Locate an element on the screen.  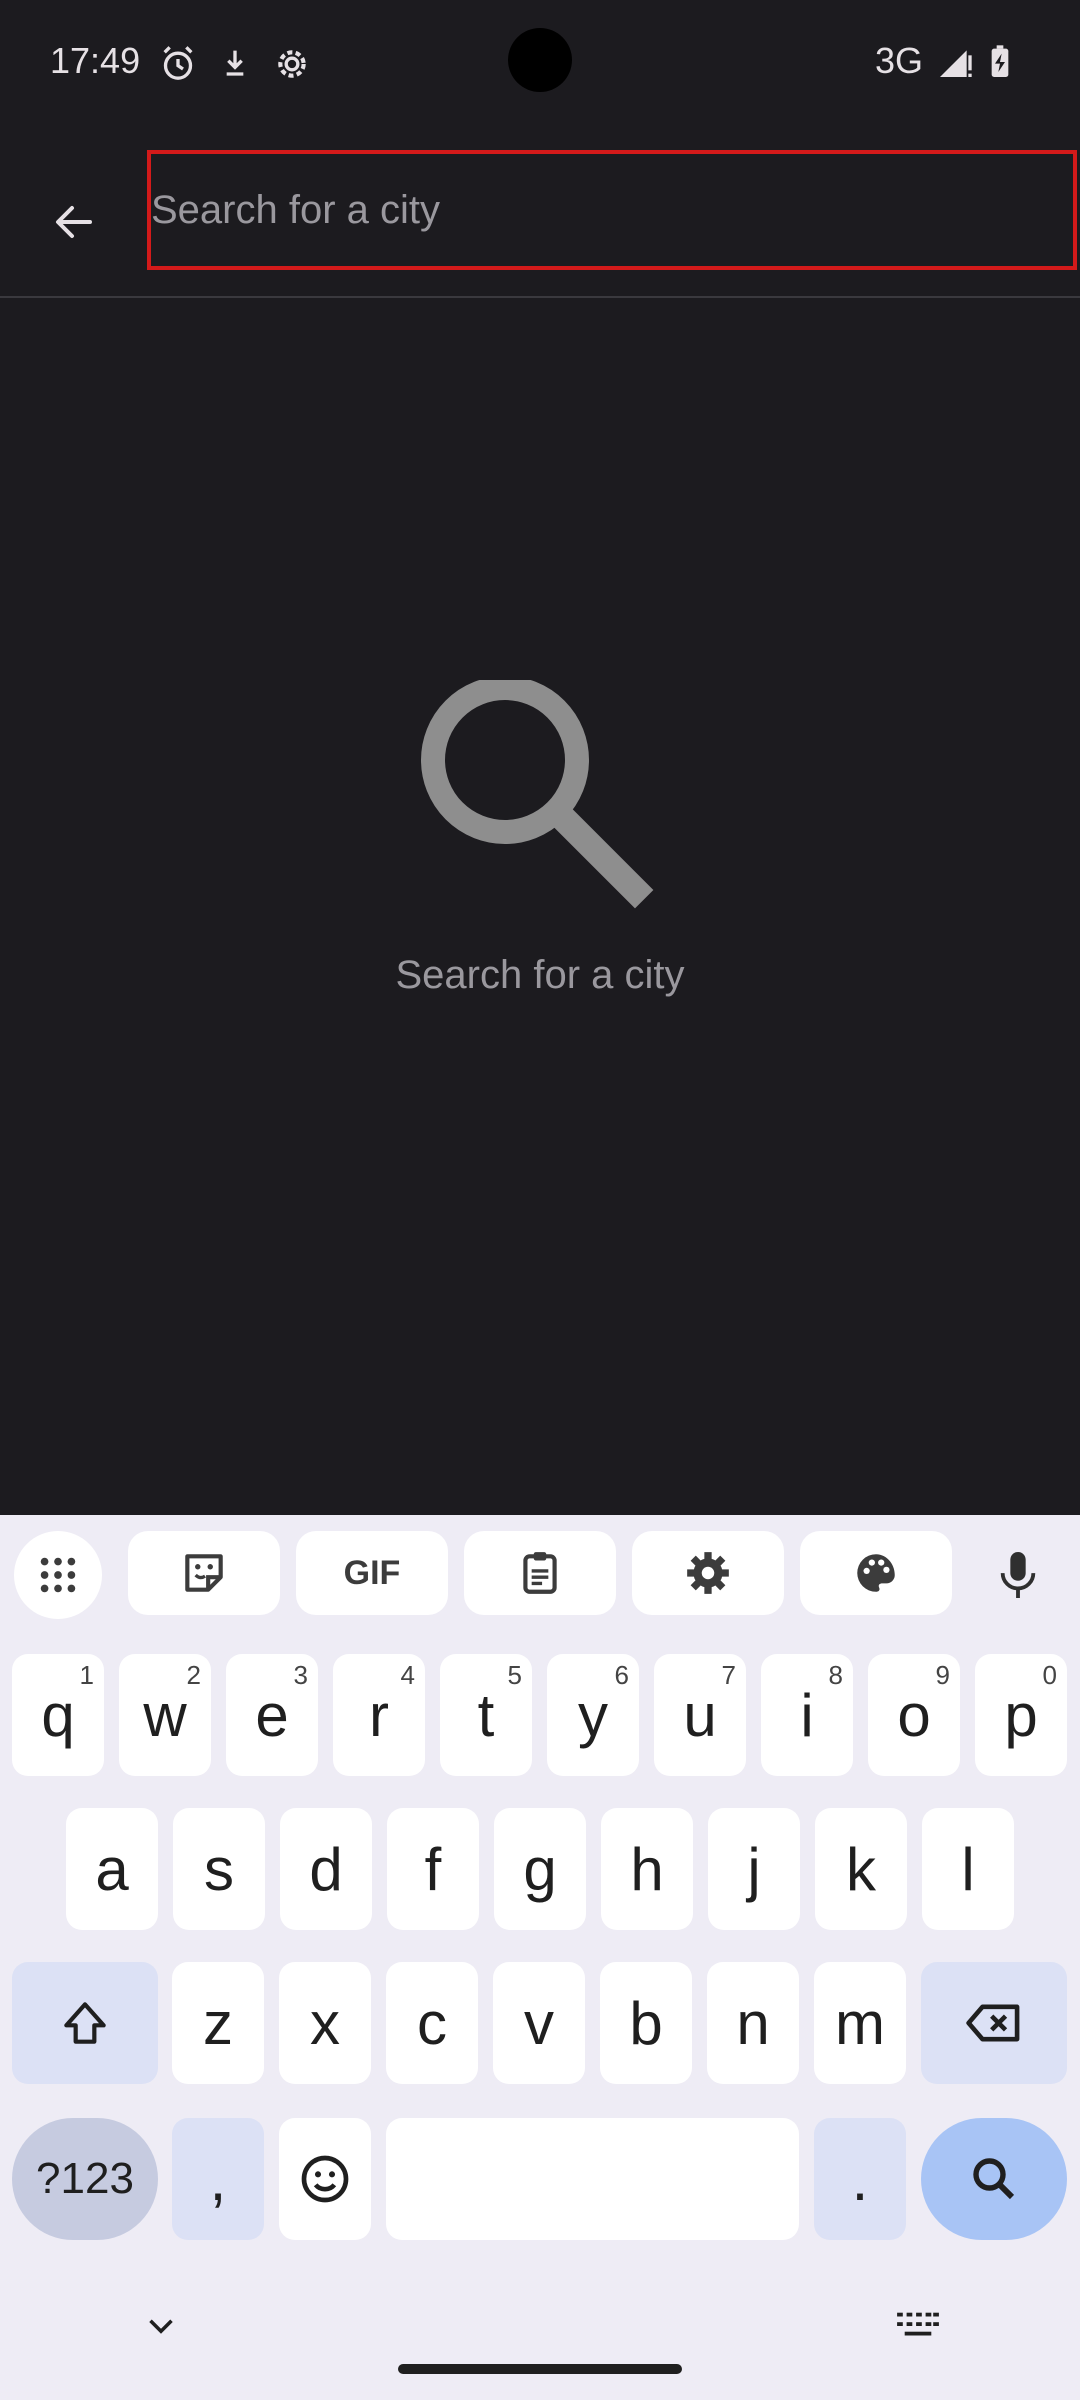
key-label: i is located at coordinates (807, 1715).